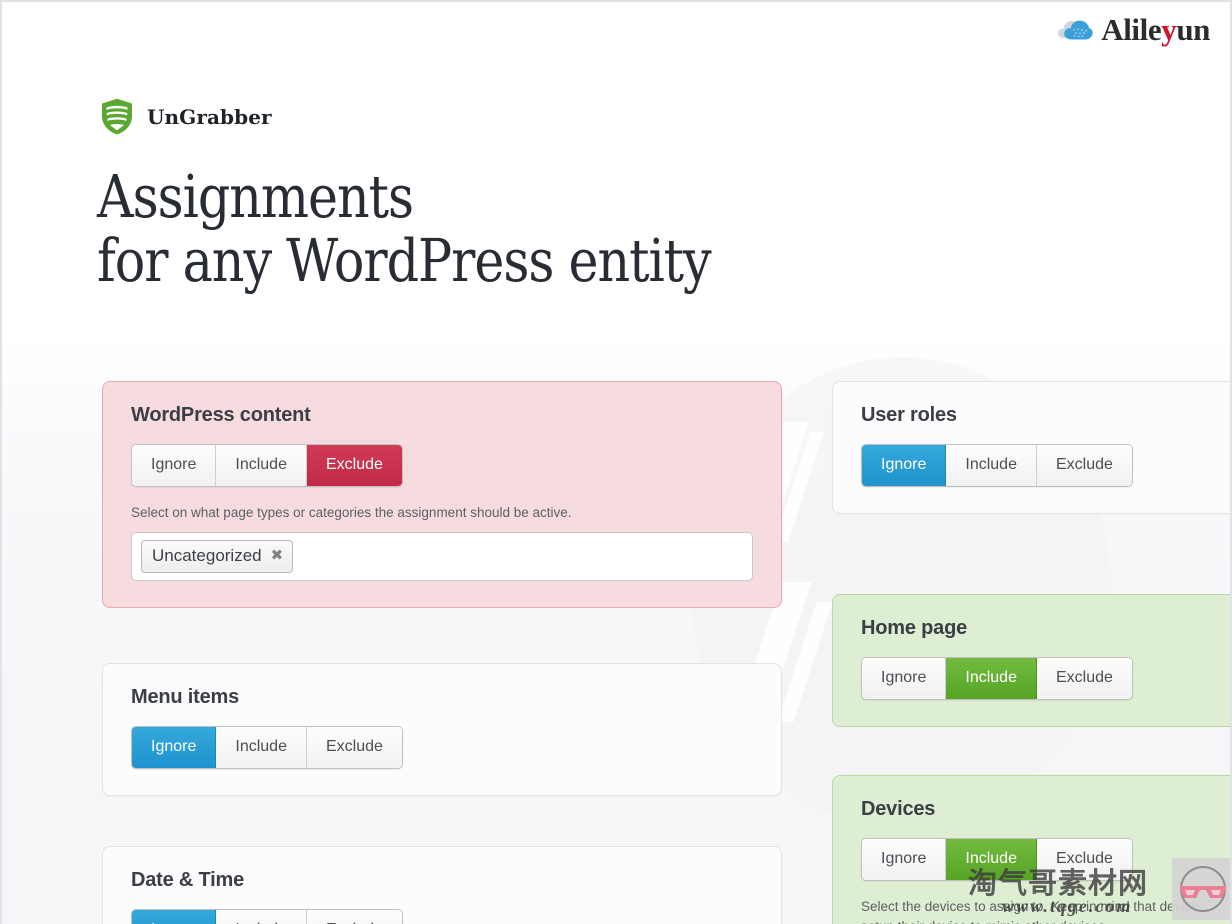 This screenshot has width=1232, height=924. I want to click on segmented-control-user-roles: Ignore Include Exclude, so click(997, 465).